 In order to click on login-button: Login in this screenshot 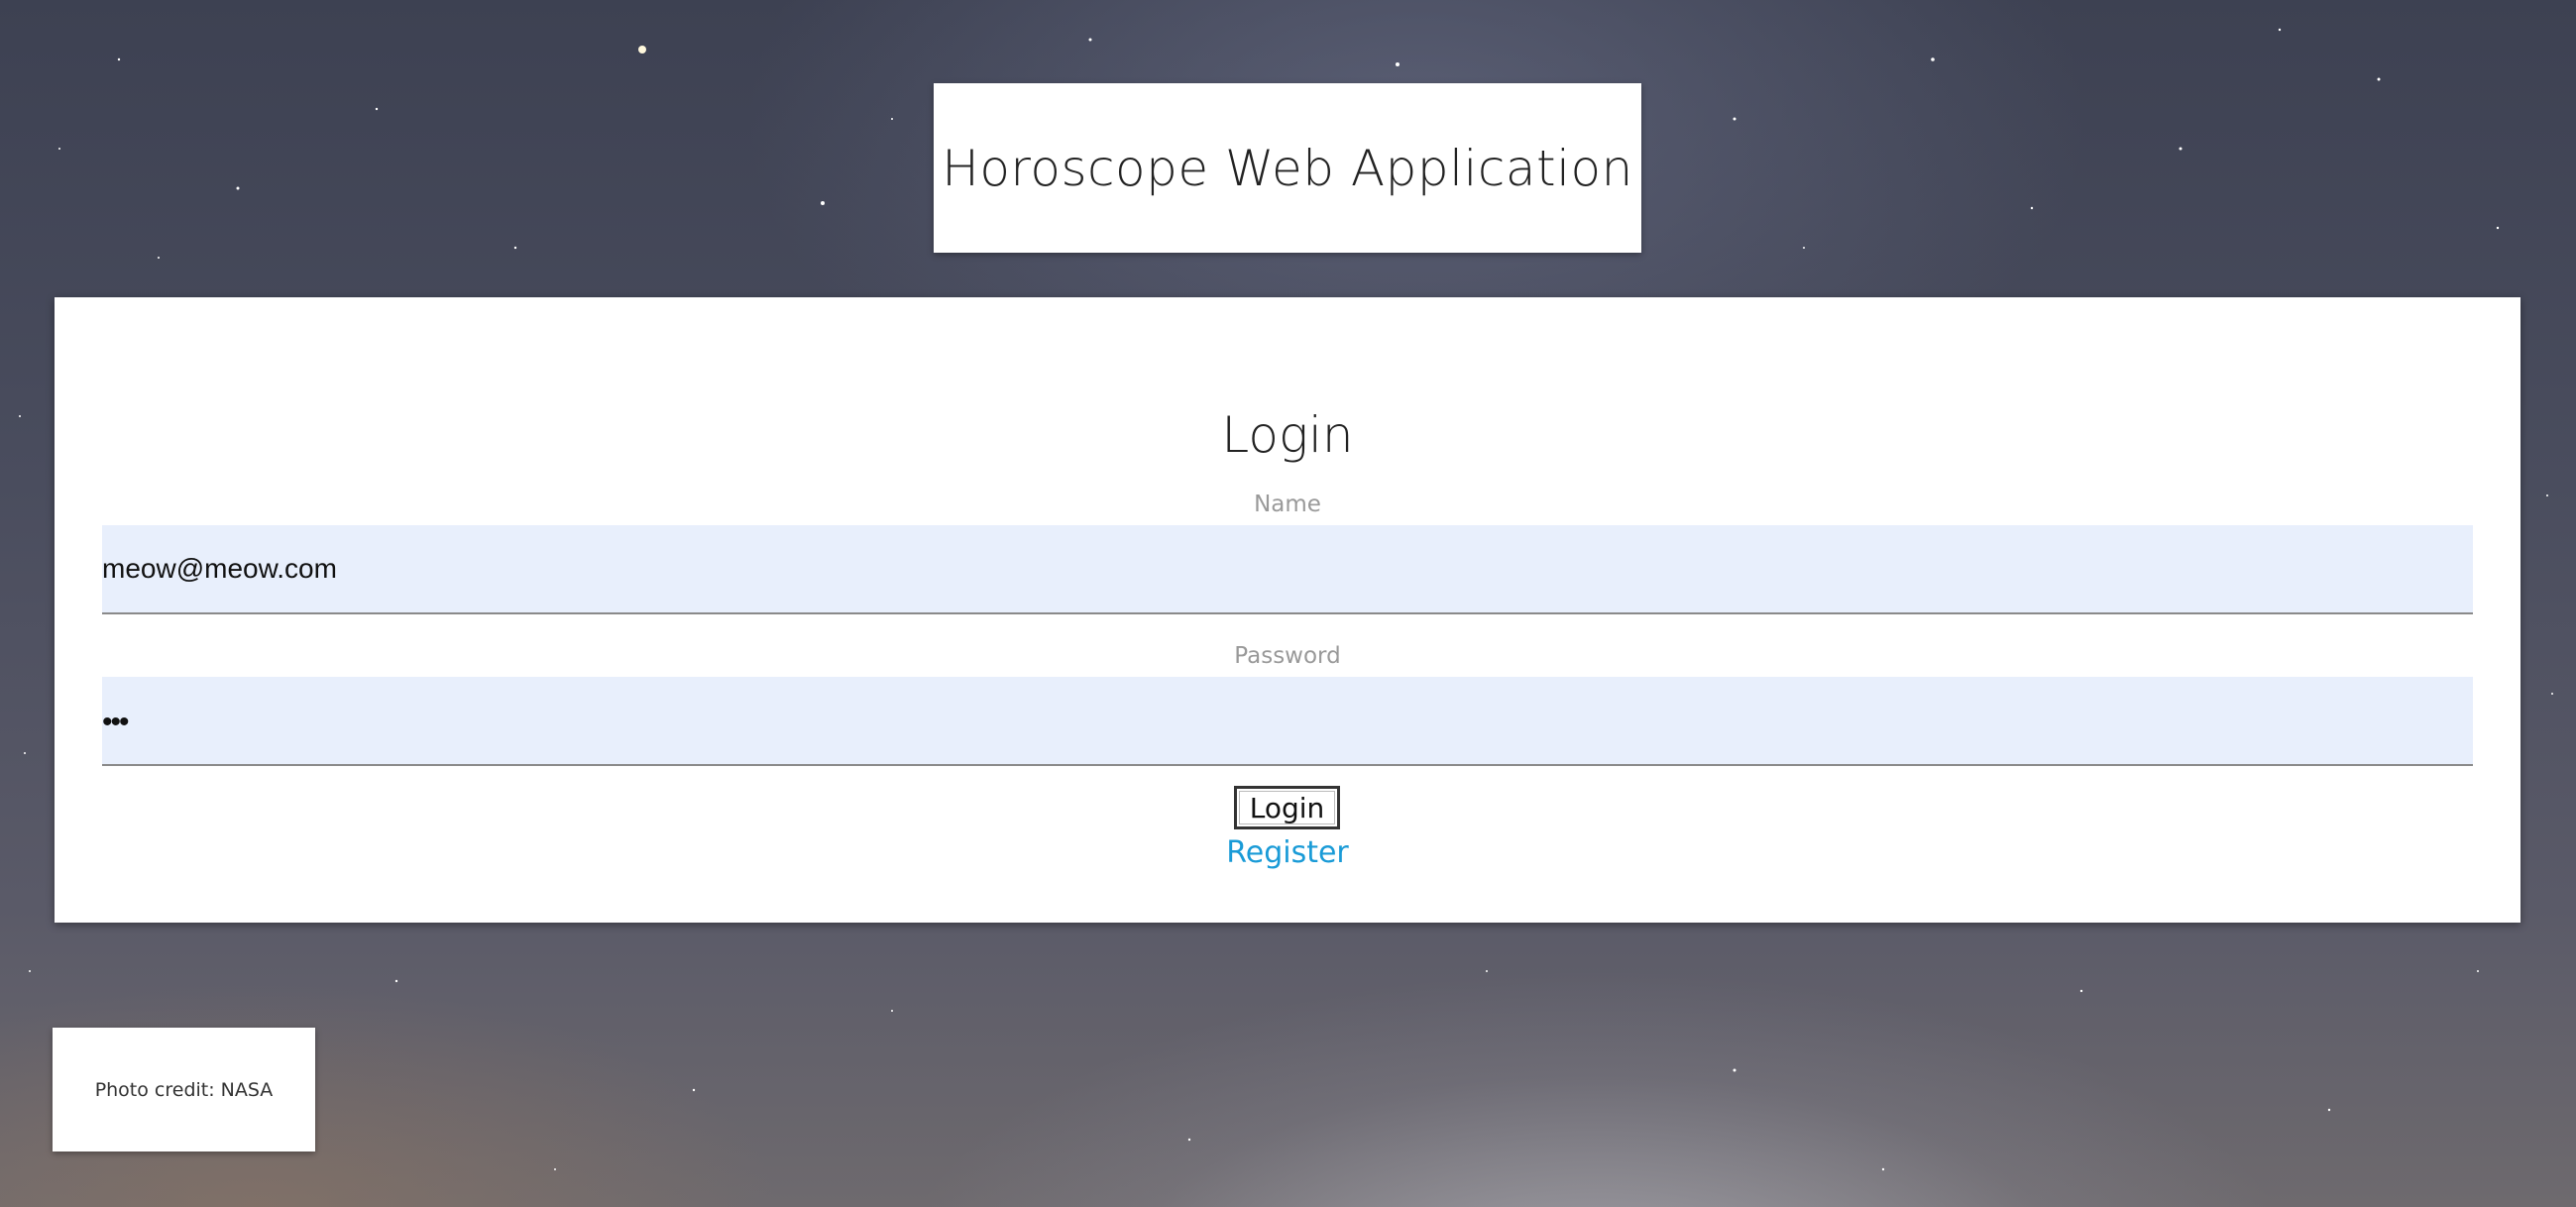, I will do `click(1287, 807)`.